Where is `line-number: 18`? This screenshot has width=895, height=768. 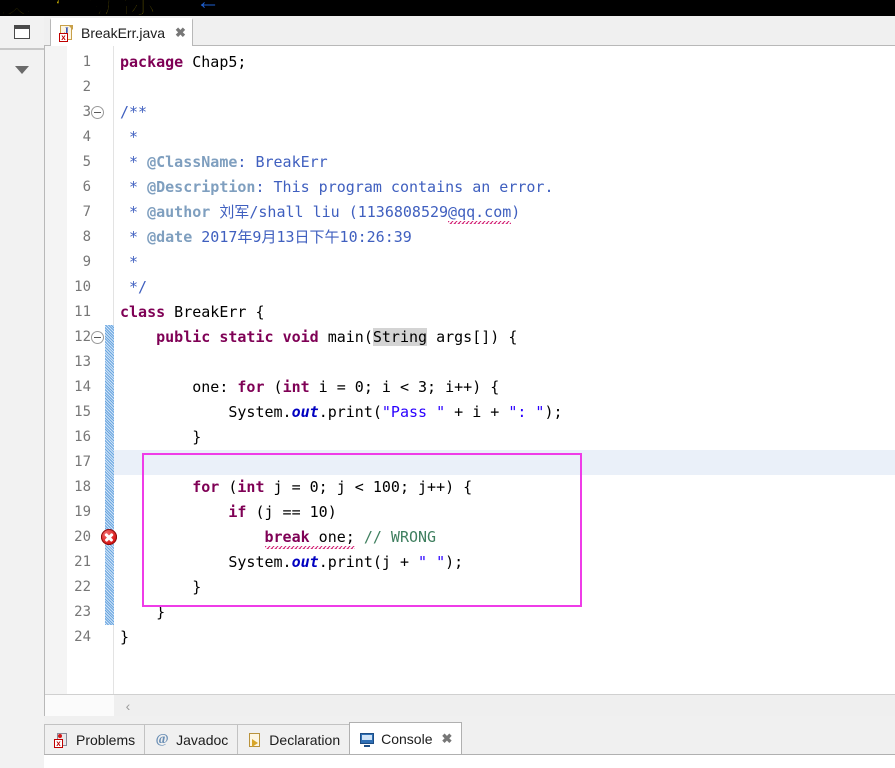
line-number: 18 is located at coordinates (82, 487).